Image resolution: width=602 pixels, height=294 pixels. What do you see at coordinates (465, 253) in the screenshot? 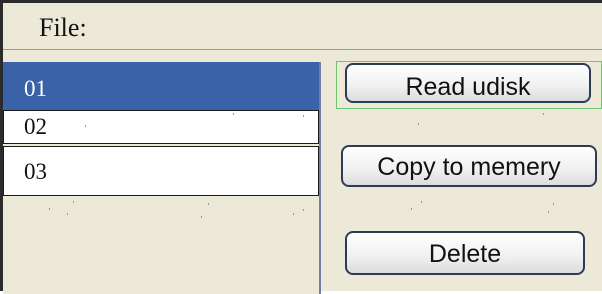
I see `delete-button: Delete` at bounding box center [465, 253].